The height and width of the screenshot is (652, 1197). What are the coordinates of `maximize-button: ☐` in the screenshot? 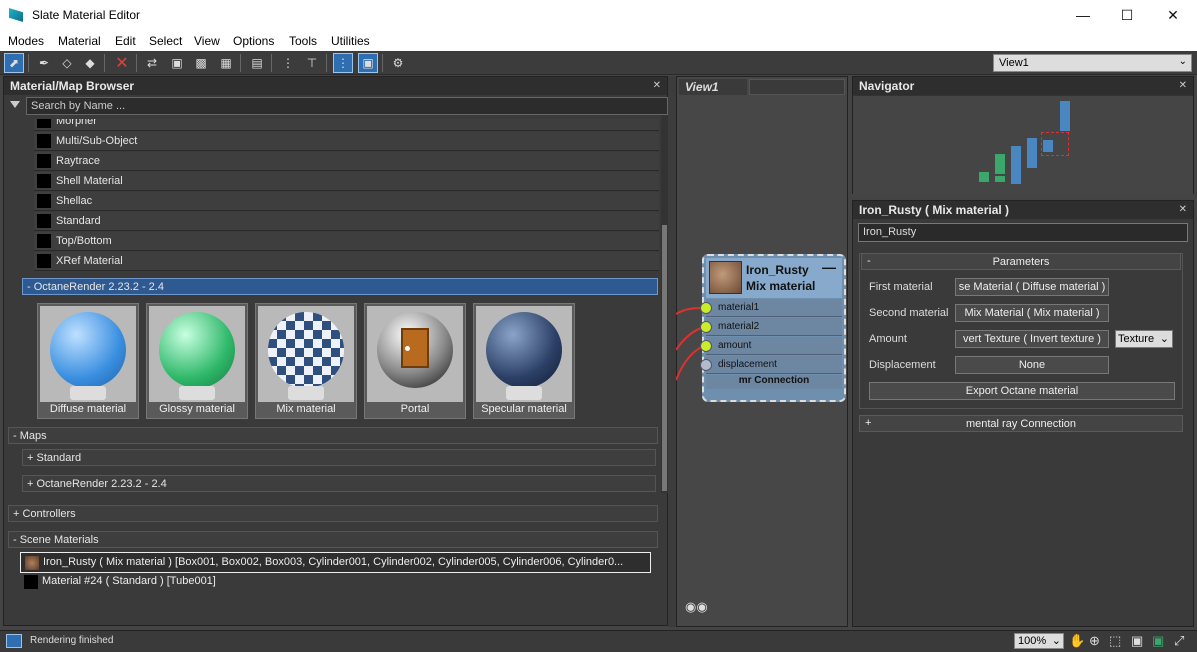 It's located at (1127, 15).